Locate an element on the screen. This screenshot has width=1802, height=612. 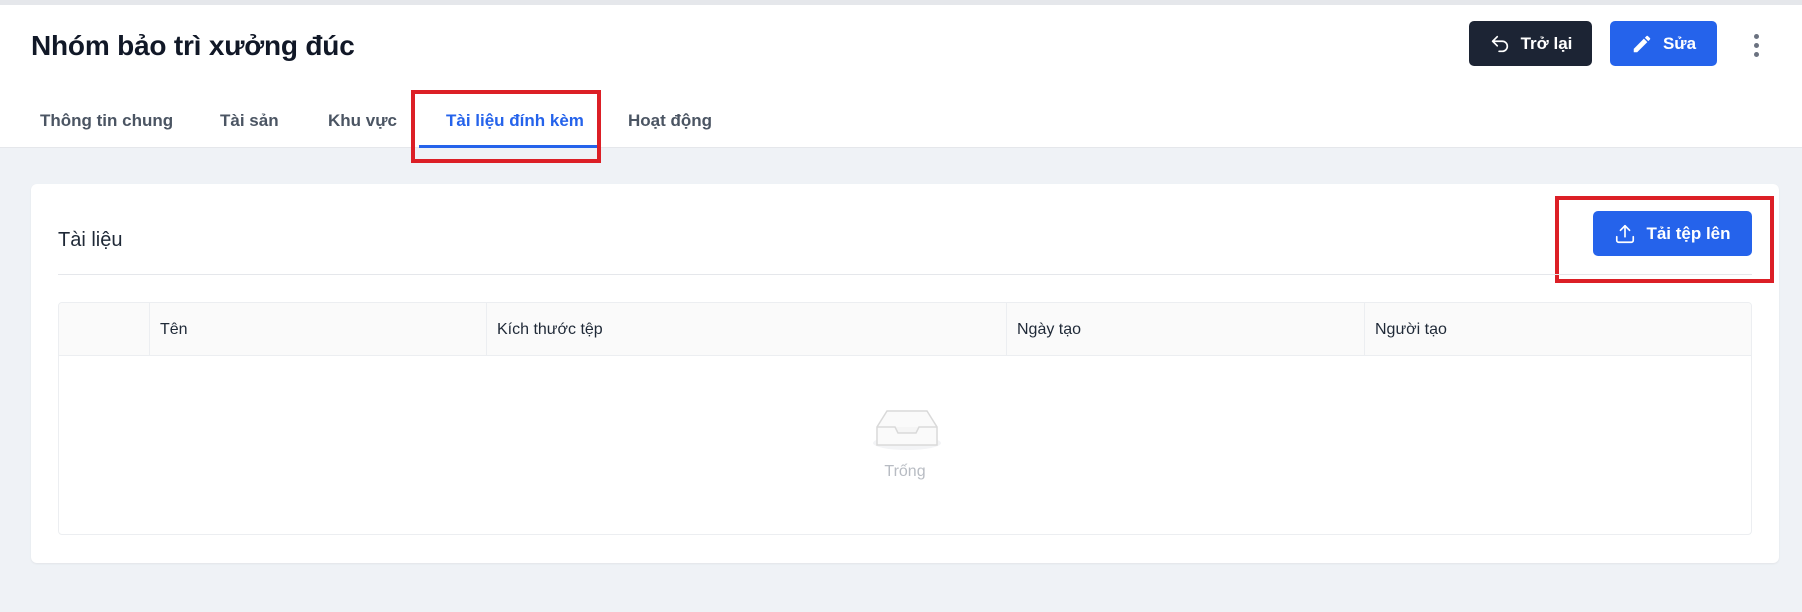
pencil-icon is located at coordinates (1642, 43).